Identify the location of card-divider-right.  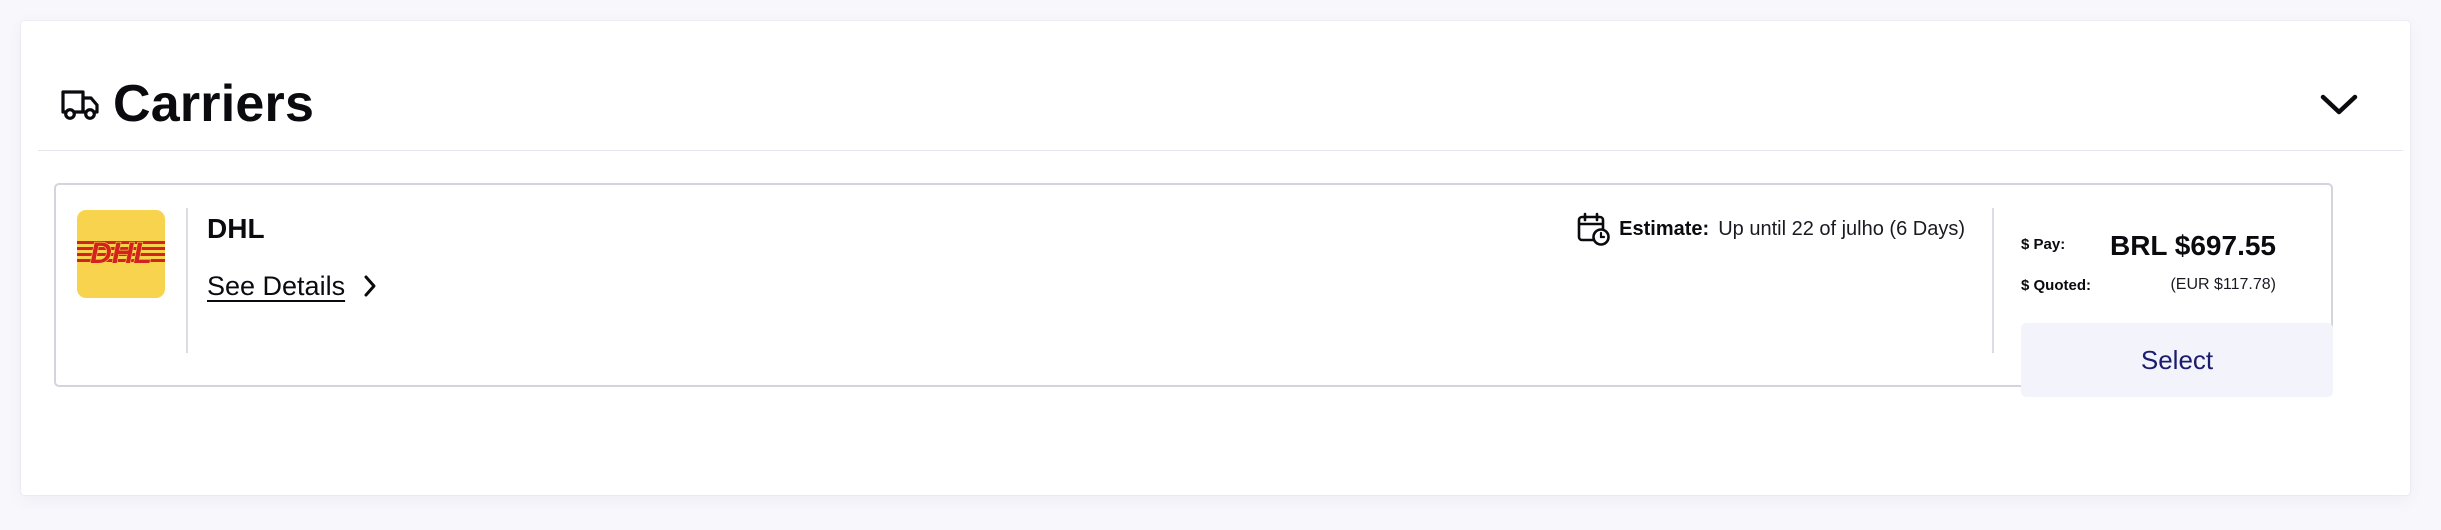
(1993, 280).